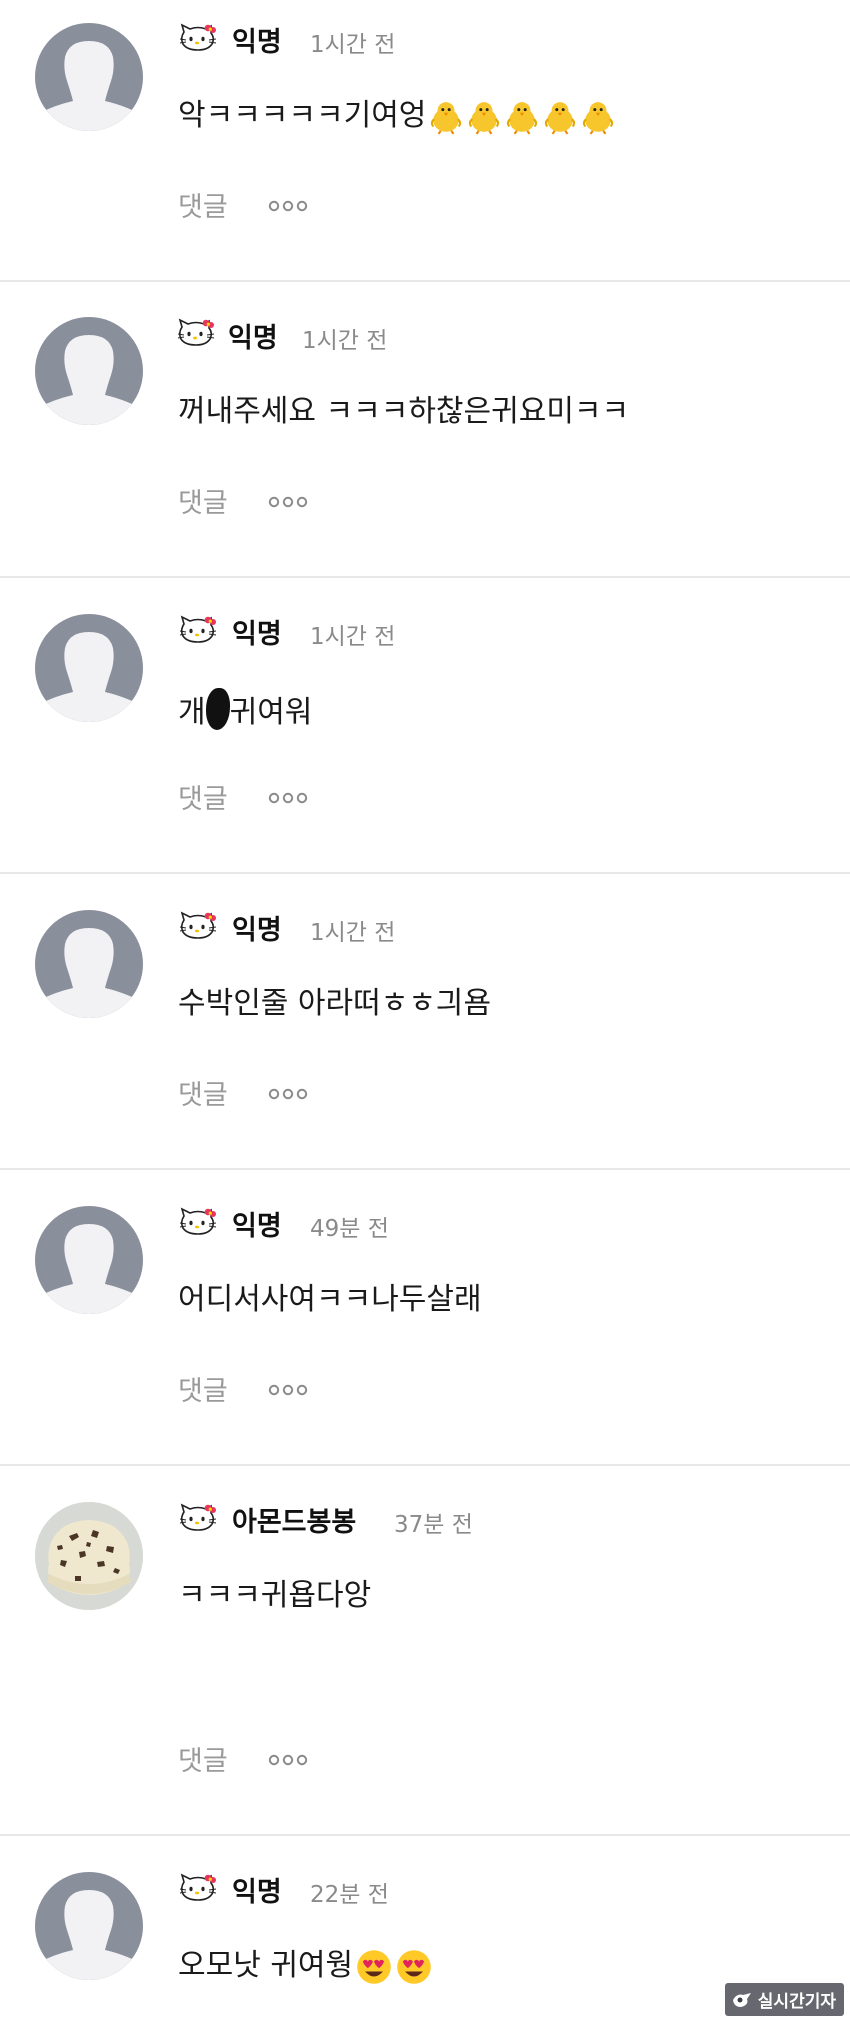 The height and width of the screenshot is (2020, 850). Describe the element at coordinates (425, 1022) in the screenshot. I see `comment-item: 익명 1시간 전 수박인줄 아라떠ㅎㅎ긔욤 댓글` at that location.